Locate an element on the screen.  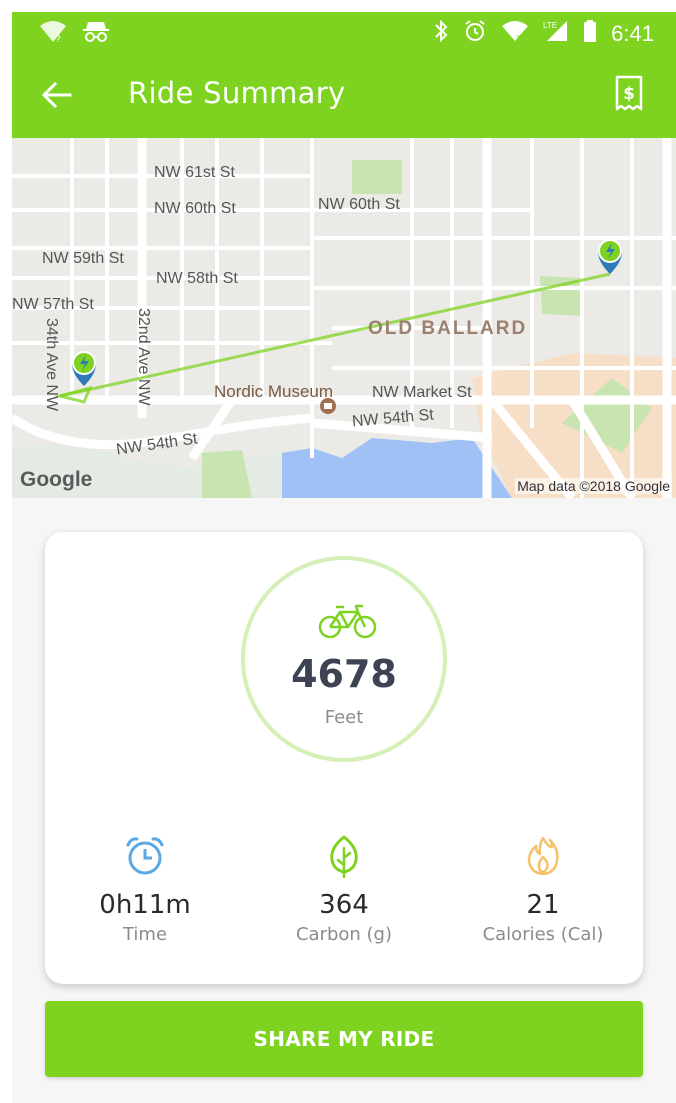
receipt-dollar-icon: $ is located at coordinates (629, 93).